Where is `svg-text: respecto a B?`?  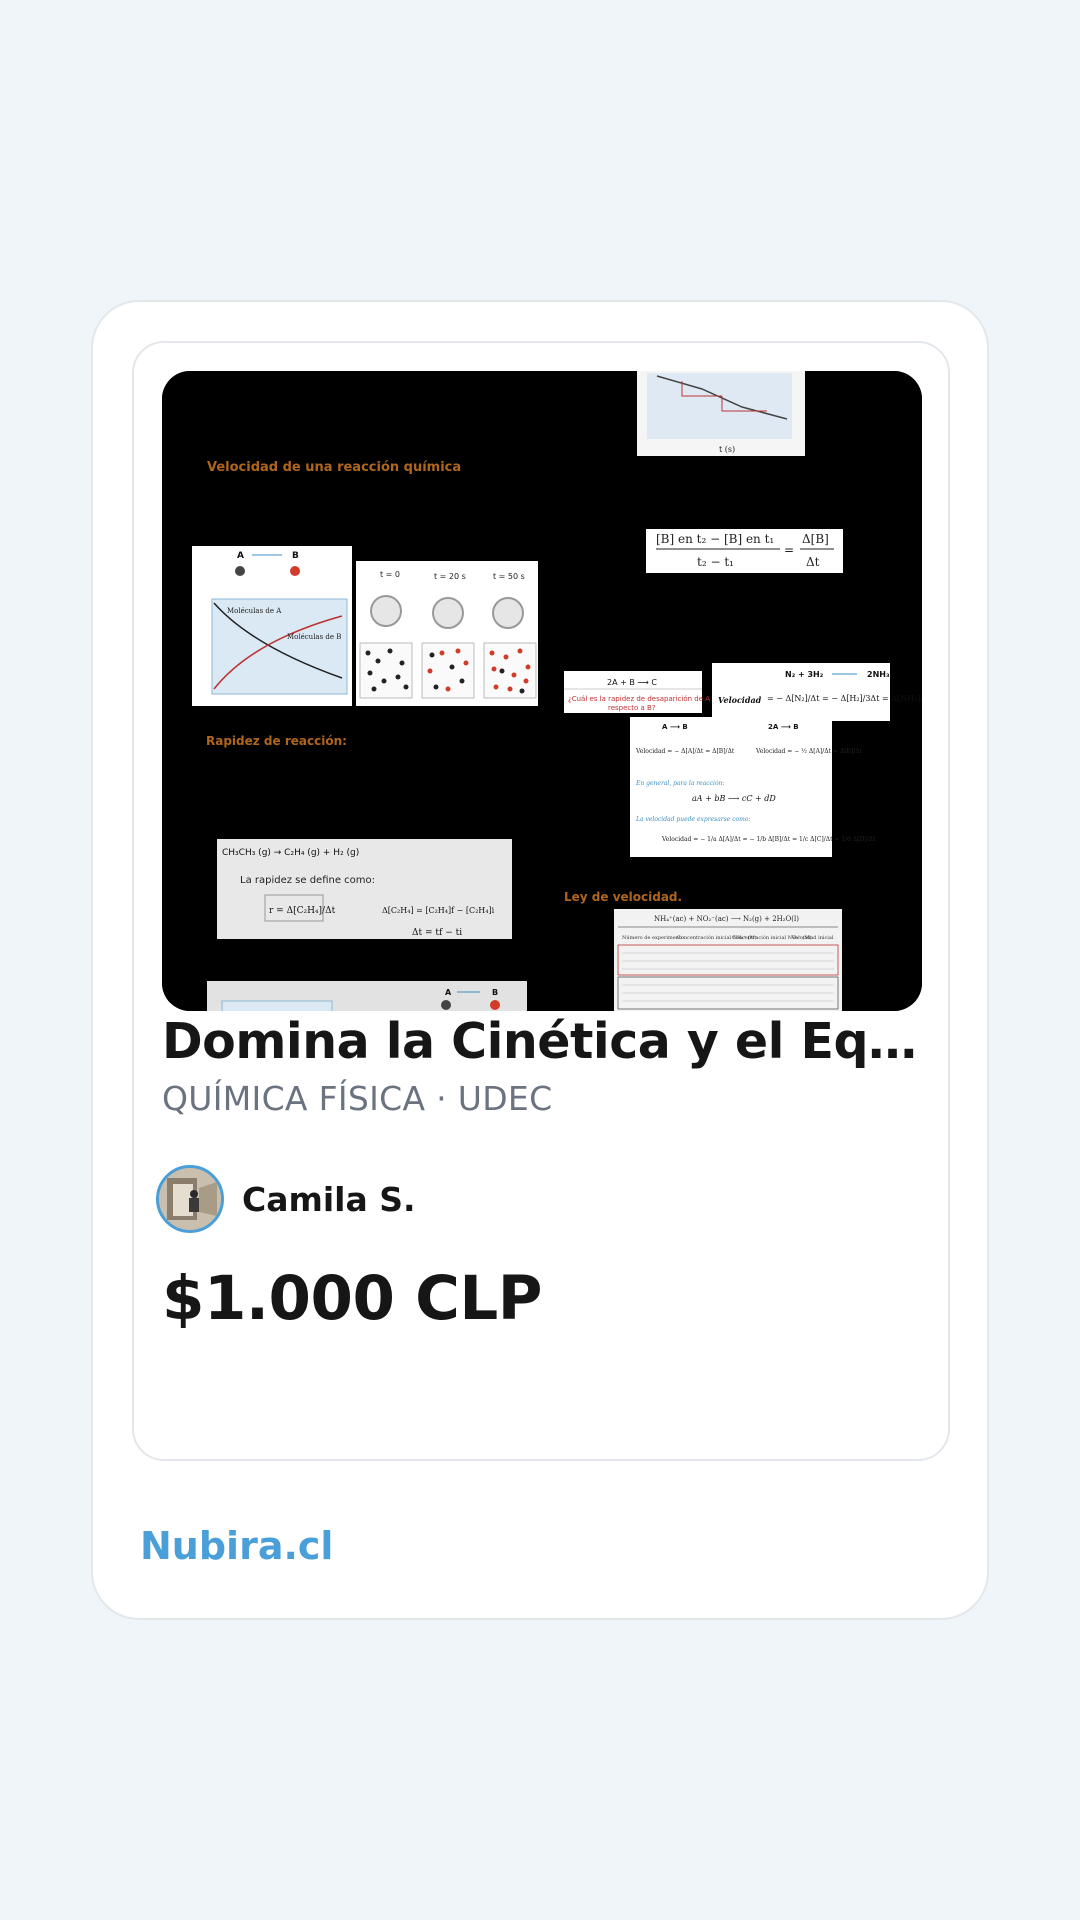
svg-text: respecto a B? is located at coordinates (632, 708).